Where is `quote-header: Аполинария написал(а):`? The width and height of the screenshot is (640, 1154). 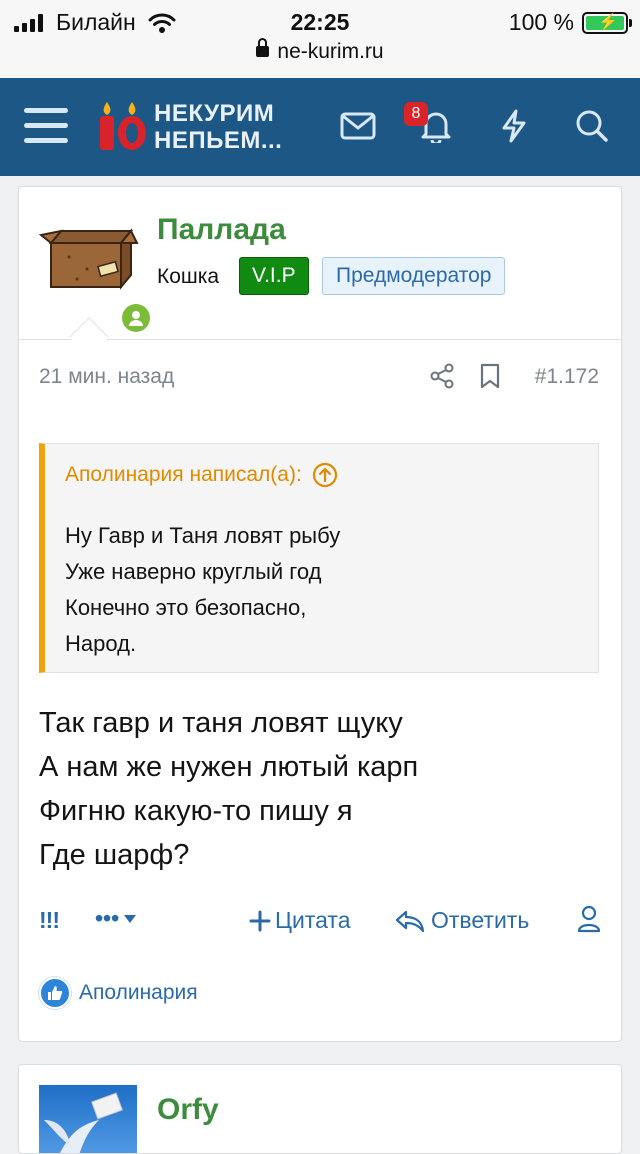 quote-header: Аполинария написал(а): is located at coordinates (201, 475).